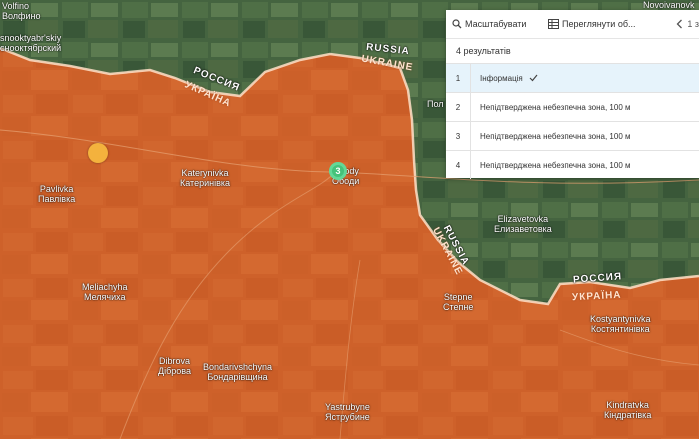 The image size is (699, 439). What do you see at coordinates (98, 153) in the screenshot?
I see `yellow-marker` at bounding box center [98, 153].